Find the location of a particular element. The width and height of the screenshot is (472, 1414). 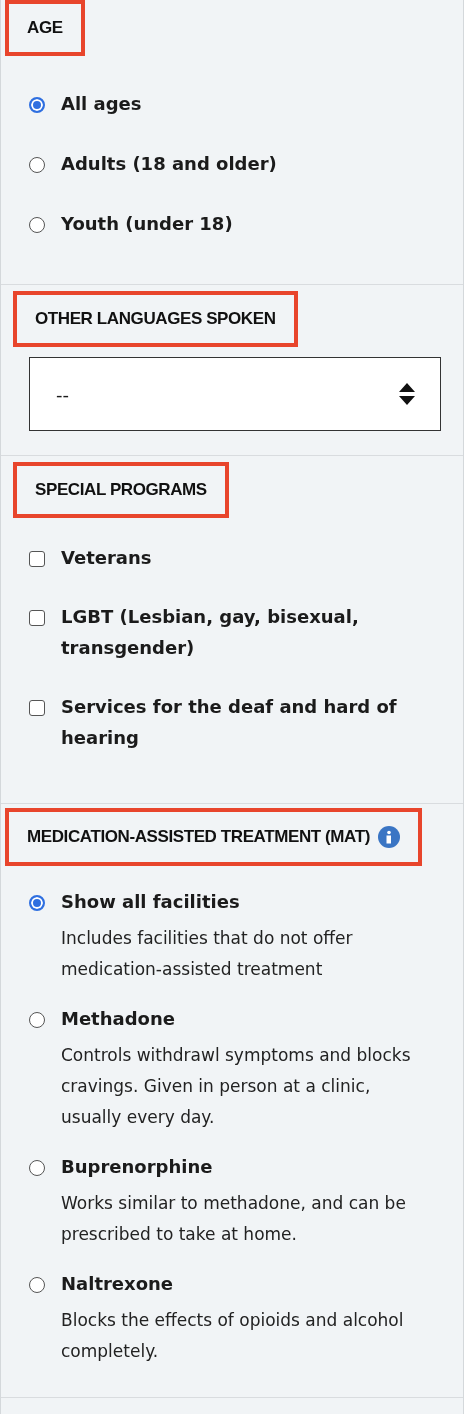

option-description: Includes facilities that do not offer medication-assisted treatment is located at coordinates (207, 954).